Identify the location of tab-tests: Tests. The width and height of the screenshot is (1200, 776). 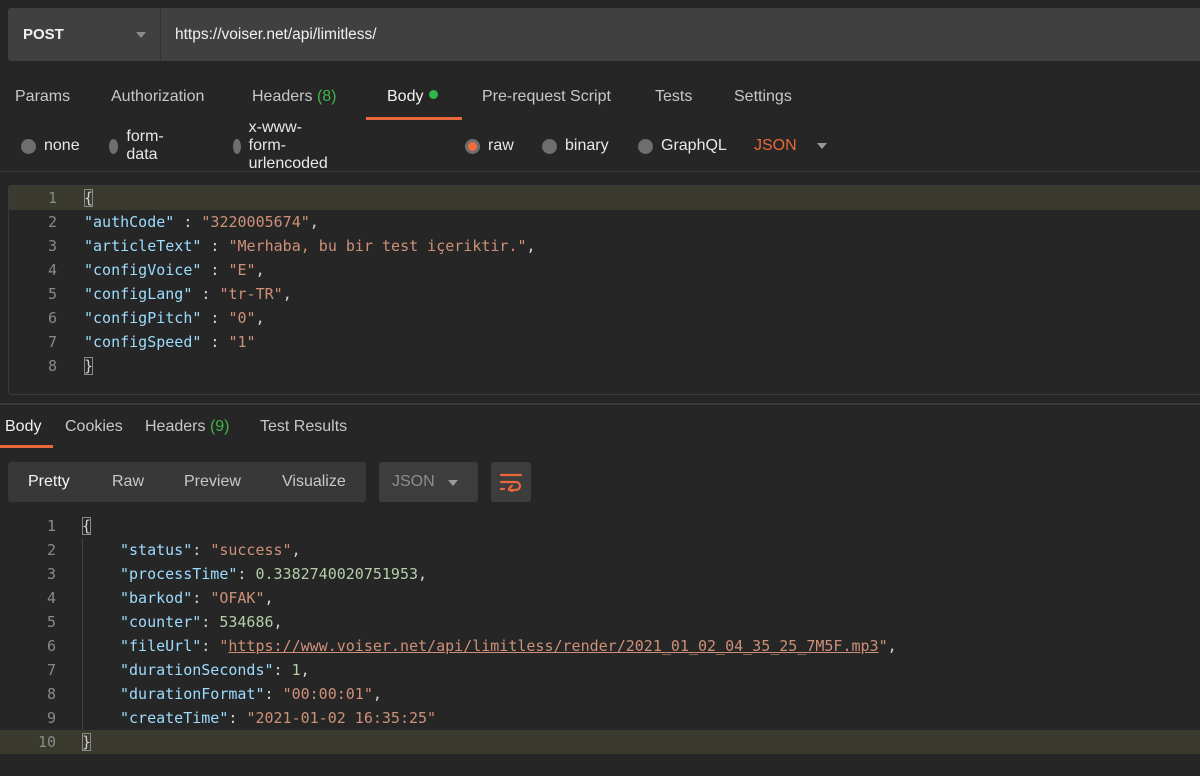
(673, 93).